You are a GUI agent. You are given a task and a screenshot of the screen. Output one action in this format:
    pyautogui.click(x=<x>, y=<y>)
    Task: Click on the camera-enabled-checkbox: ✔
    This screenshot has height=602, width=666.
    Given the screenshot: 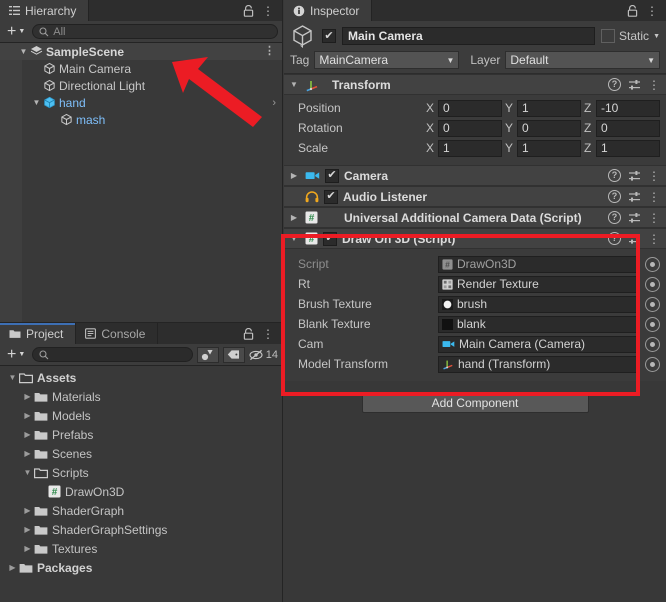 What is the action you would take?
    pyautogui.click(x=332, y=175)
    